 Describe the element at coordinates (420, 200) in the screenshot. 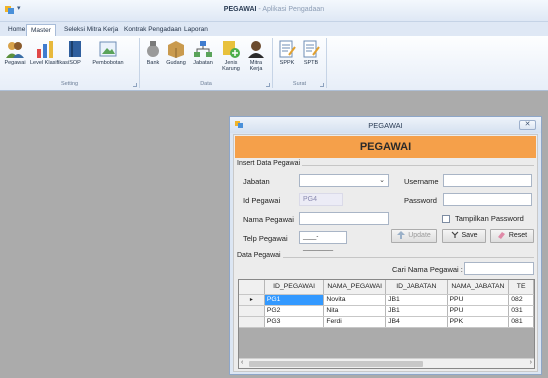

I see `password-label: Password` at that location.